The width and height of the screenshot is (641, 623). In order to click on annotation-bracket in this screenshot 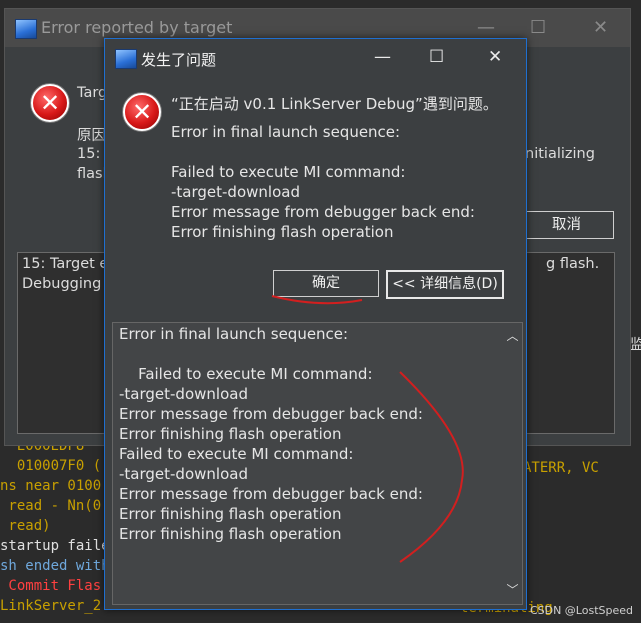, I will do `click(431, 467)`.